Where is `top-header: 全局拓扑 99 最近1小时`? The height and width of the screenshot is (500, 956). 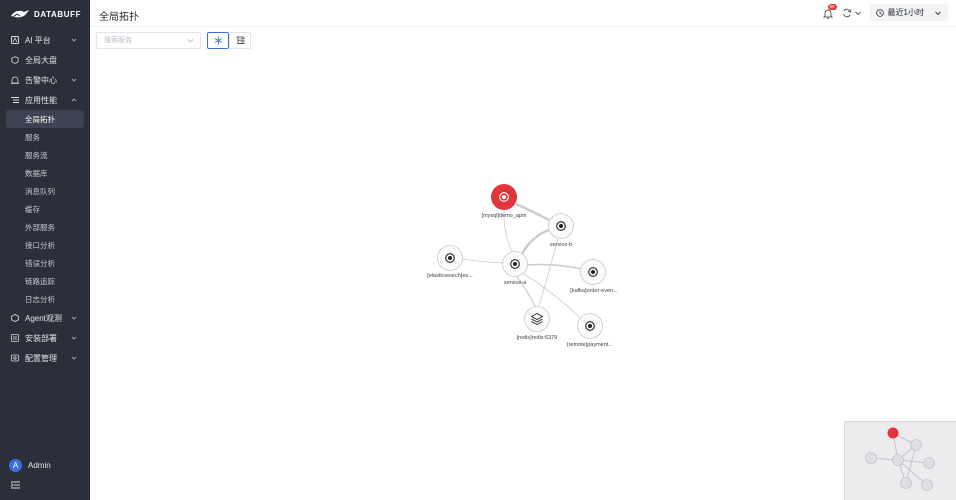
top-header: 全局拓扑 99 最近1小时 is located at coordinates (523, 13).